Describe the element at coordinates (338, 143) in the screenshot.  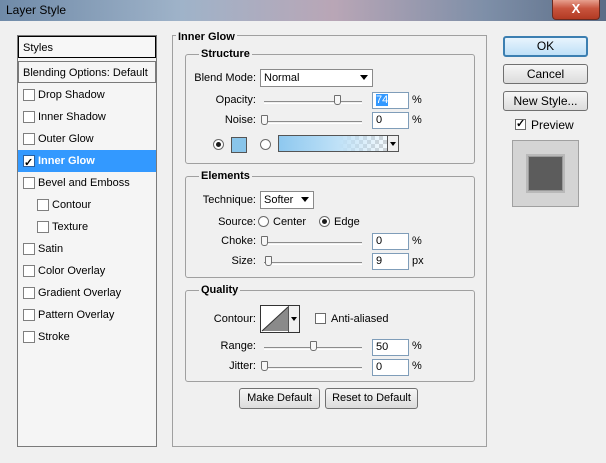
I see `gradient-picker` at that location.